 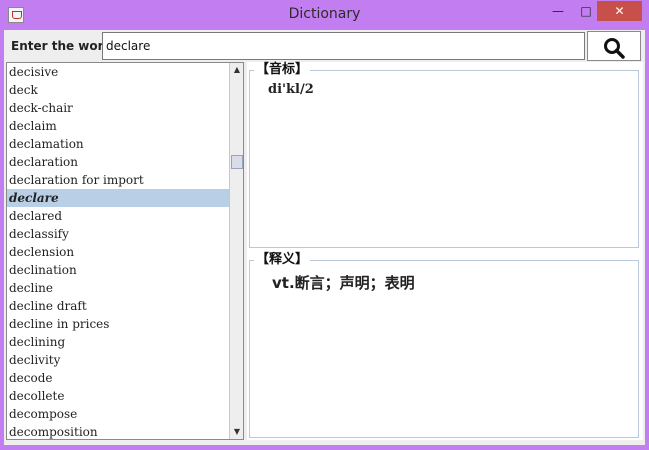 I want to click on list-item: decollete, so click(x=125, y=396).